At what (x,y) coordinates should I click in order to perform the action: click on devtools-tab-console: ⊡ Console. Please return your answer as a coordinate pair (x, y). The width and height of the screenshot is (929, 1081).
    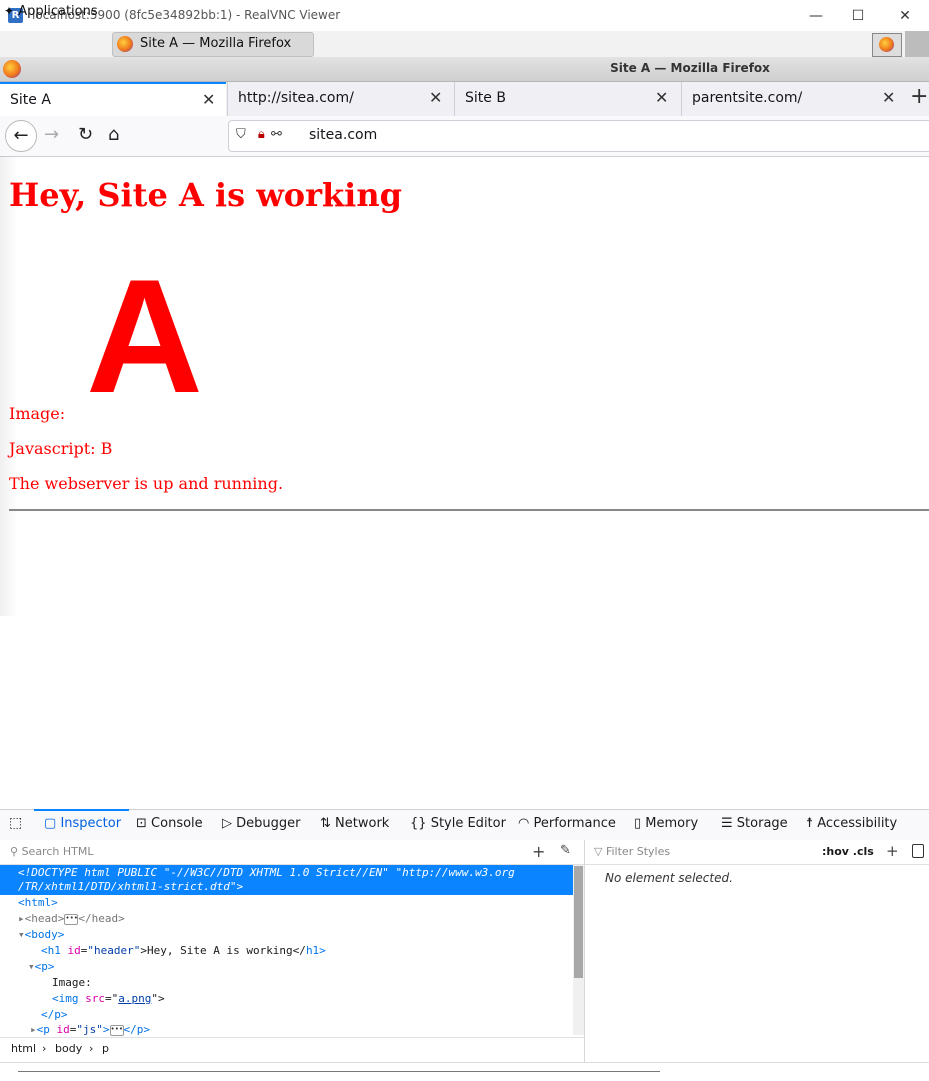
    Looking at the image, I should click on (169, 823).